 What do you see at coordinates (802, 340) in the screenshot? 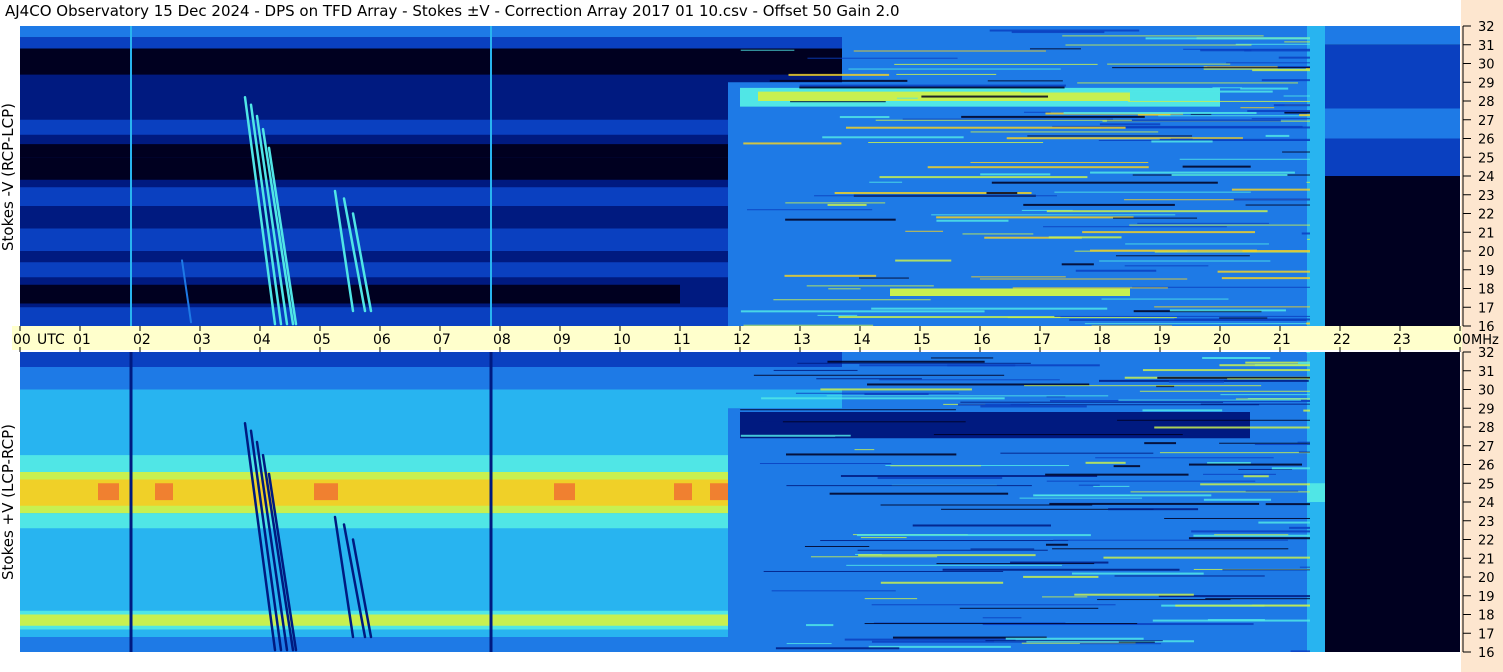
I see `utc-tick-label: 13` at bounding box center [802, 340].